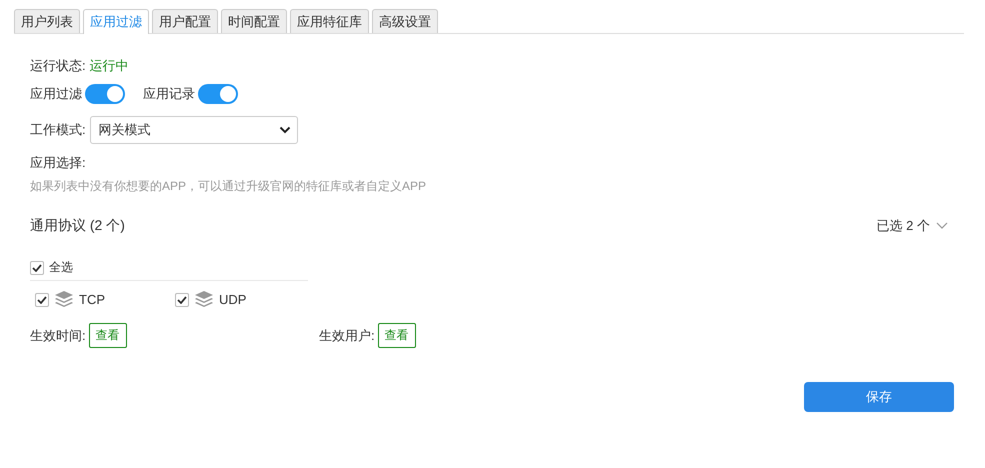 Image resolution: width=985 pixels, height=468 pixels. Describe the element at coordinates (254, 21) in the screenshot. I see `tab: 时间配置` at that location.